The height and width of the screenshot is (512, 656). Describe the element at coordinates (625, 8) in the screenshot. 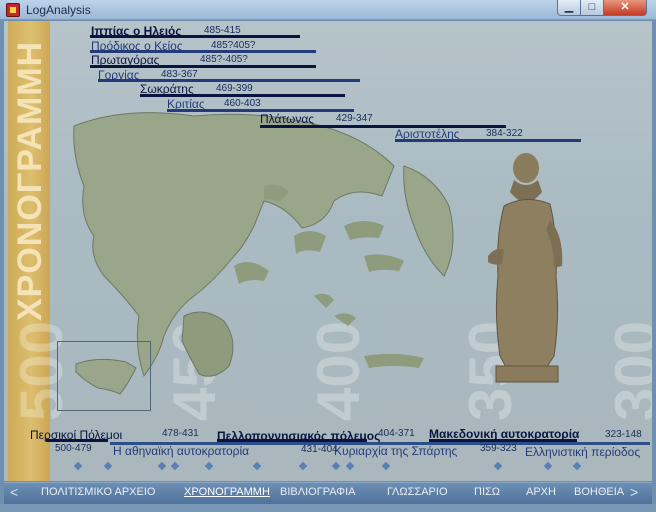

I see `close-button: ✕` at that location.